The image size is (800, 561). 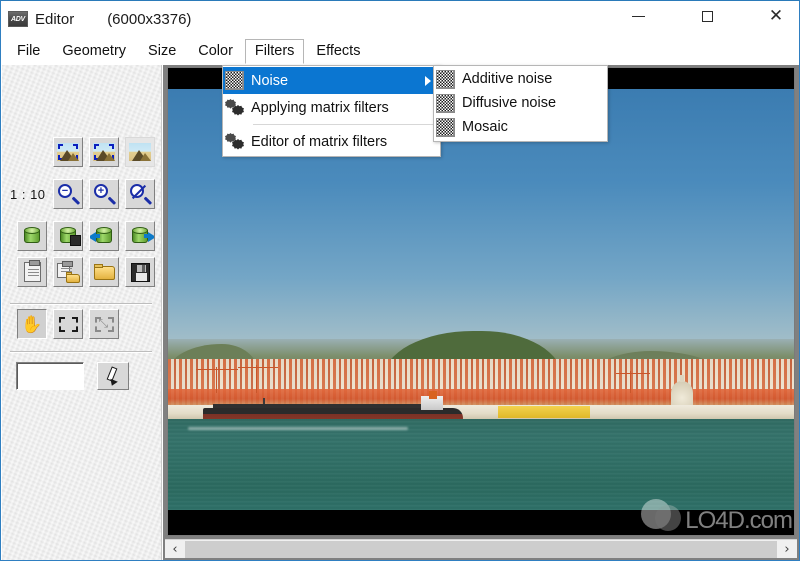 What do you see at coordinates (28, 194) in the screenshot?
I see `zoom-ratio-label: 1 : 10` at bounding box center [28, 194].